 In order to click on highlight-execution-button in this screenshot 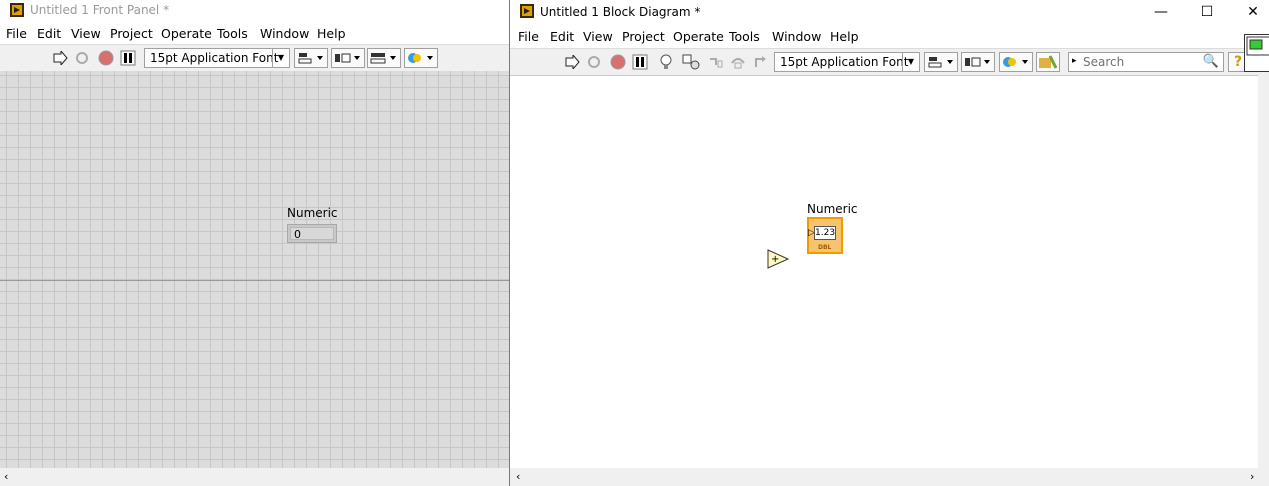, I will do `click(666, 62)`.